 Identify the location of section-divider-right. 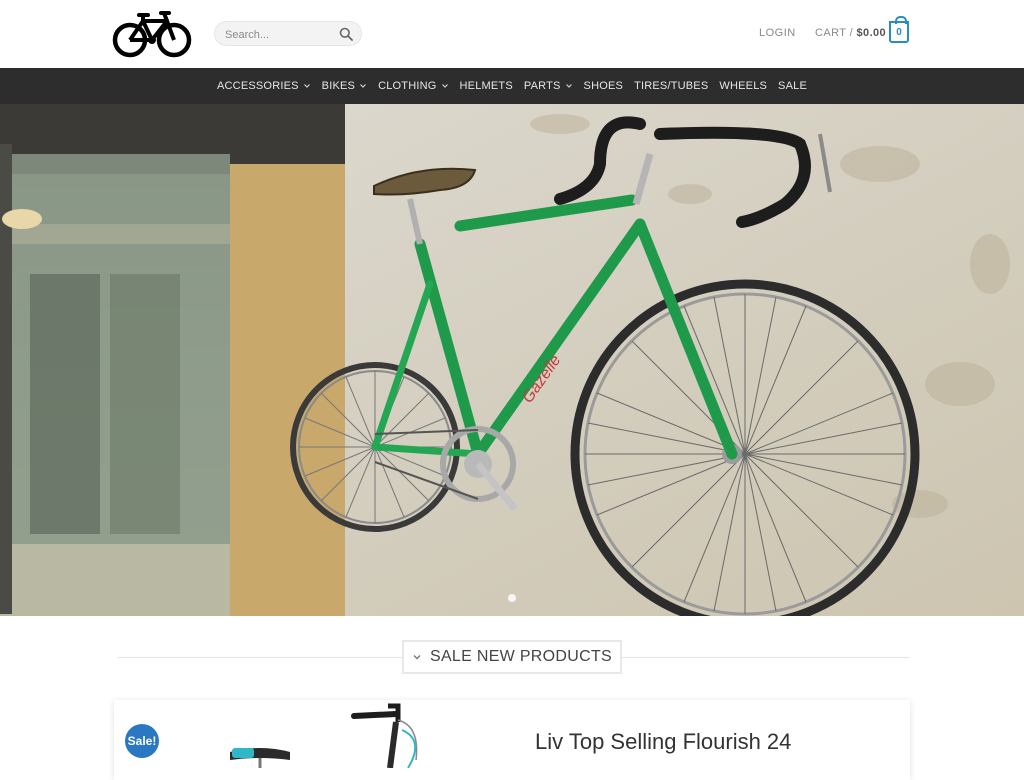
(766, 657).